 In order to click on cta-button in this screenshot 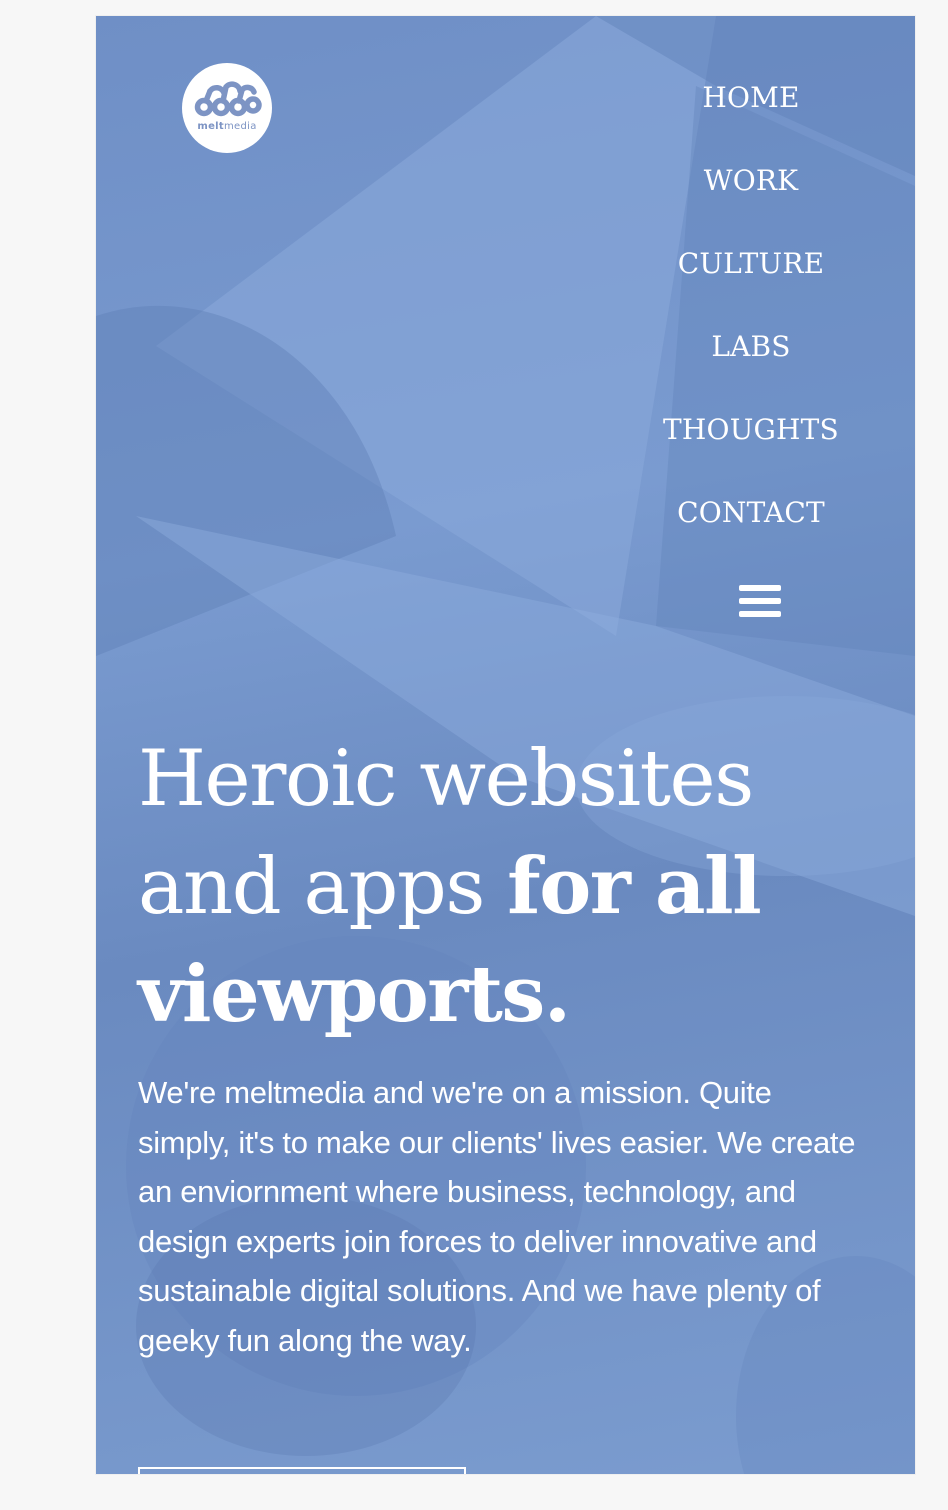, I will do `click(302, 1470)`.